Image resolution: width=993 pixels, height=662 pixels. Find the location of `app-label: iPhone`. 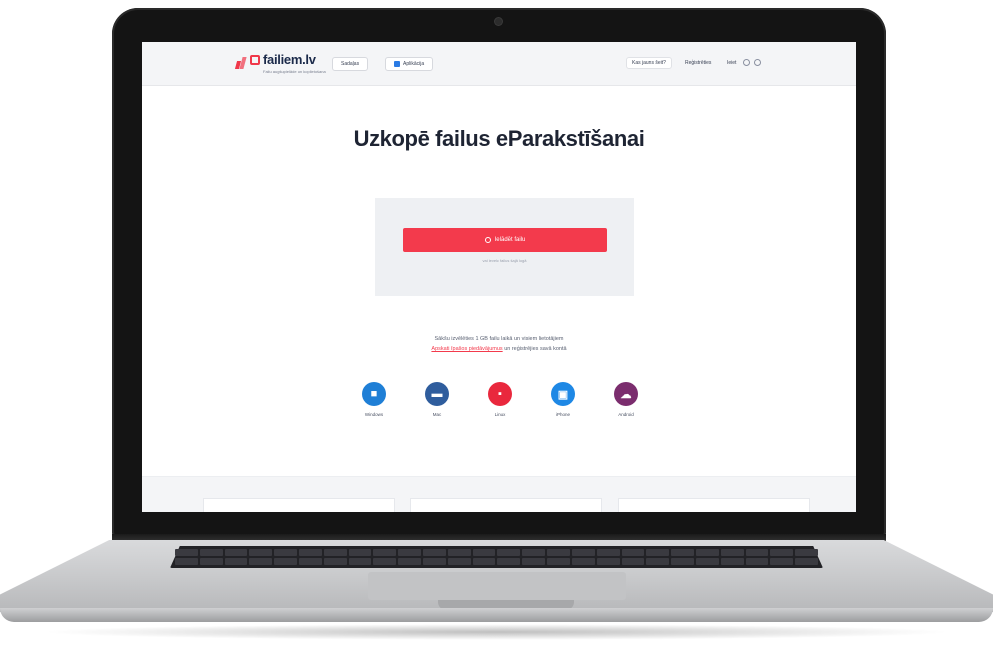

app-label: iPhone is located at coordinates (562, 414).